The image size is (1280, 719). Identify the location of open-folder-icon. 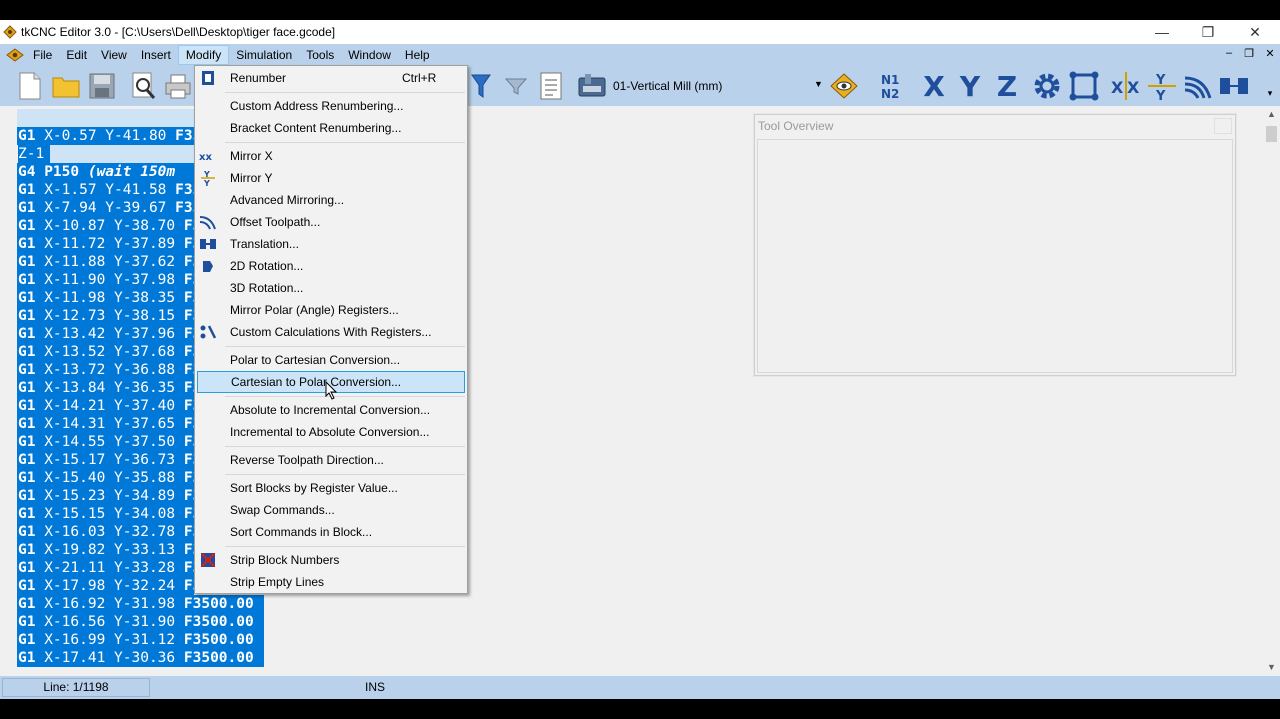
(66, 86).